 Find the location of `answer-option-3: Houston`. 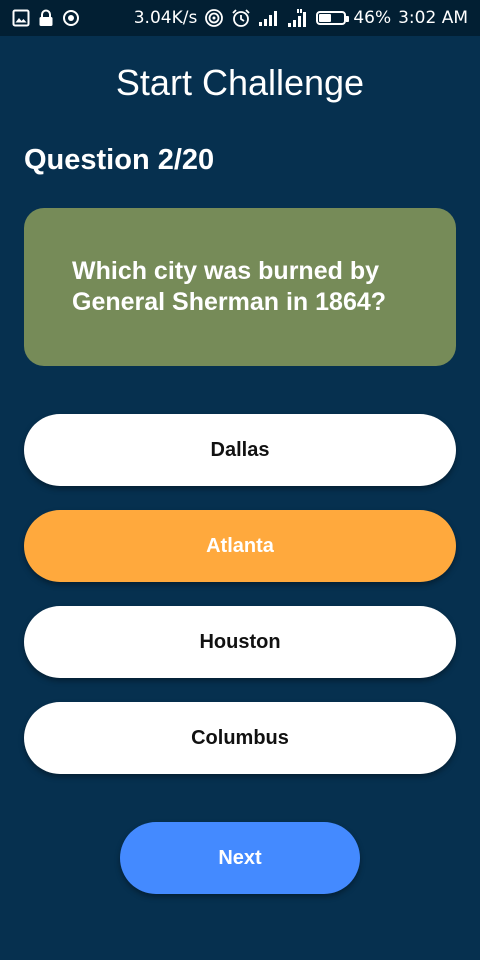

answer-option-3: Houston is located at coordinates (240, 642).